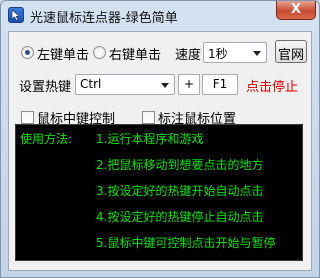  Describe the element at coordinates (272, 87) in the screenshot. I see `hotkey-status-text: 点击停止` at that location.